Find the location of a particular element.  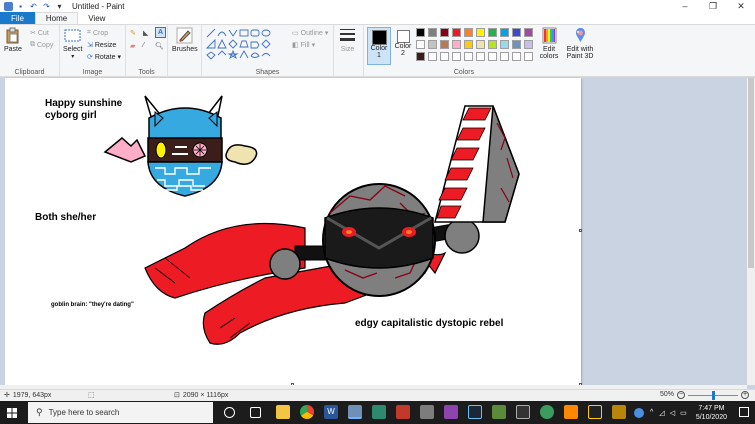

customize-quick-access-icon: ▾ is located at coordinates (59, 6).